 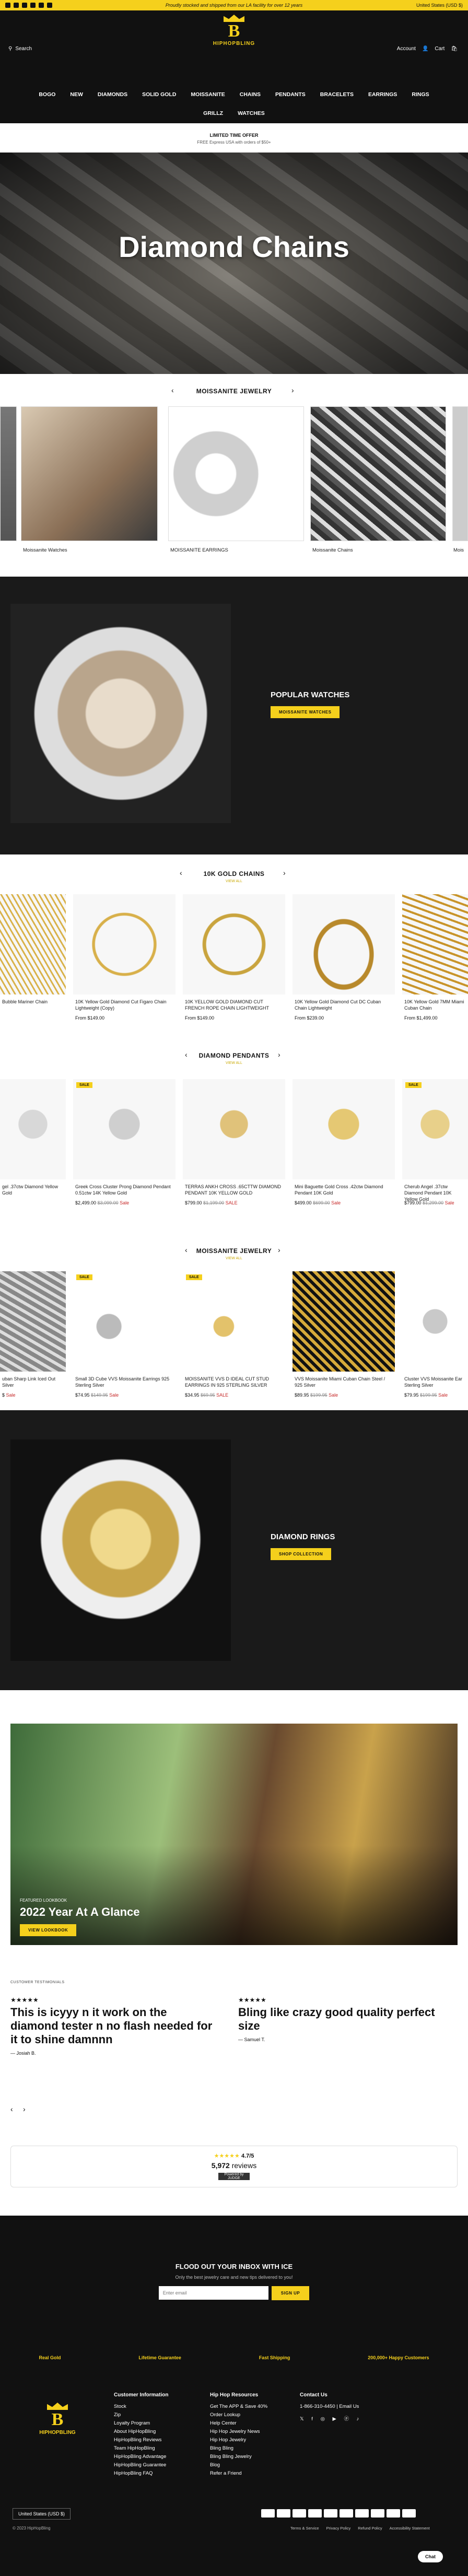 What do you see at coordinates (407, 49) in the screenshot?
I see `account-link: Account` at bounding box center [407, 49].